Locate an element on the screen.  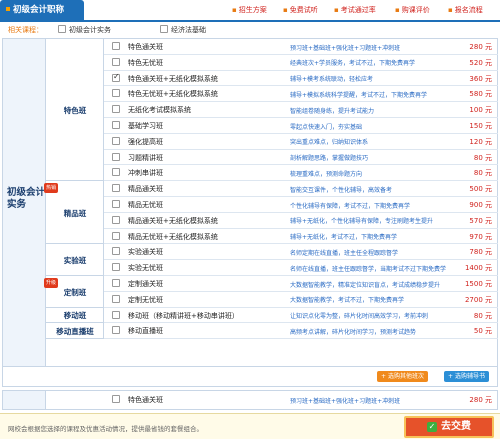
course-name: 移动班（移动精讲班+移动串讲班） is located at coordinates (183, 315).